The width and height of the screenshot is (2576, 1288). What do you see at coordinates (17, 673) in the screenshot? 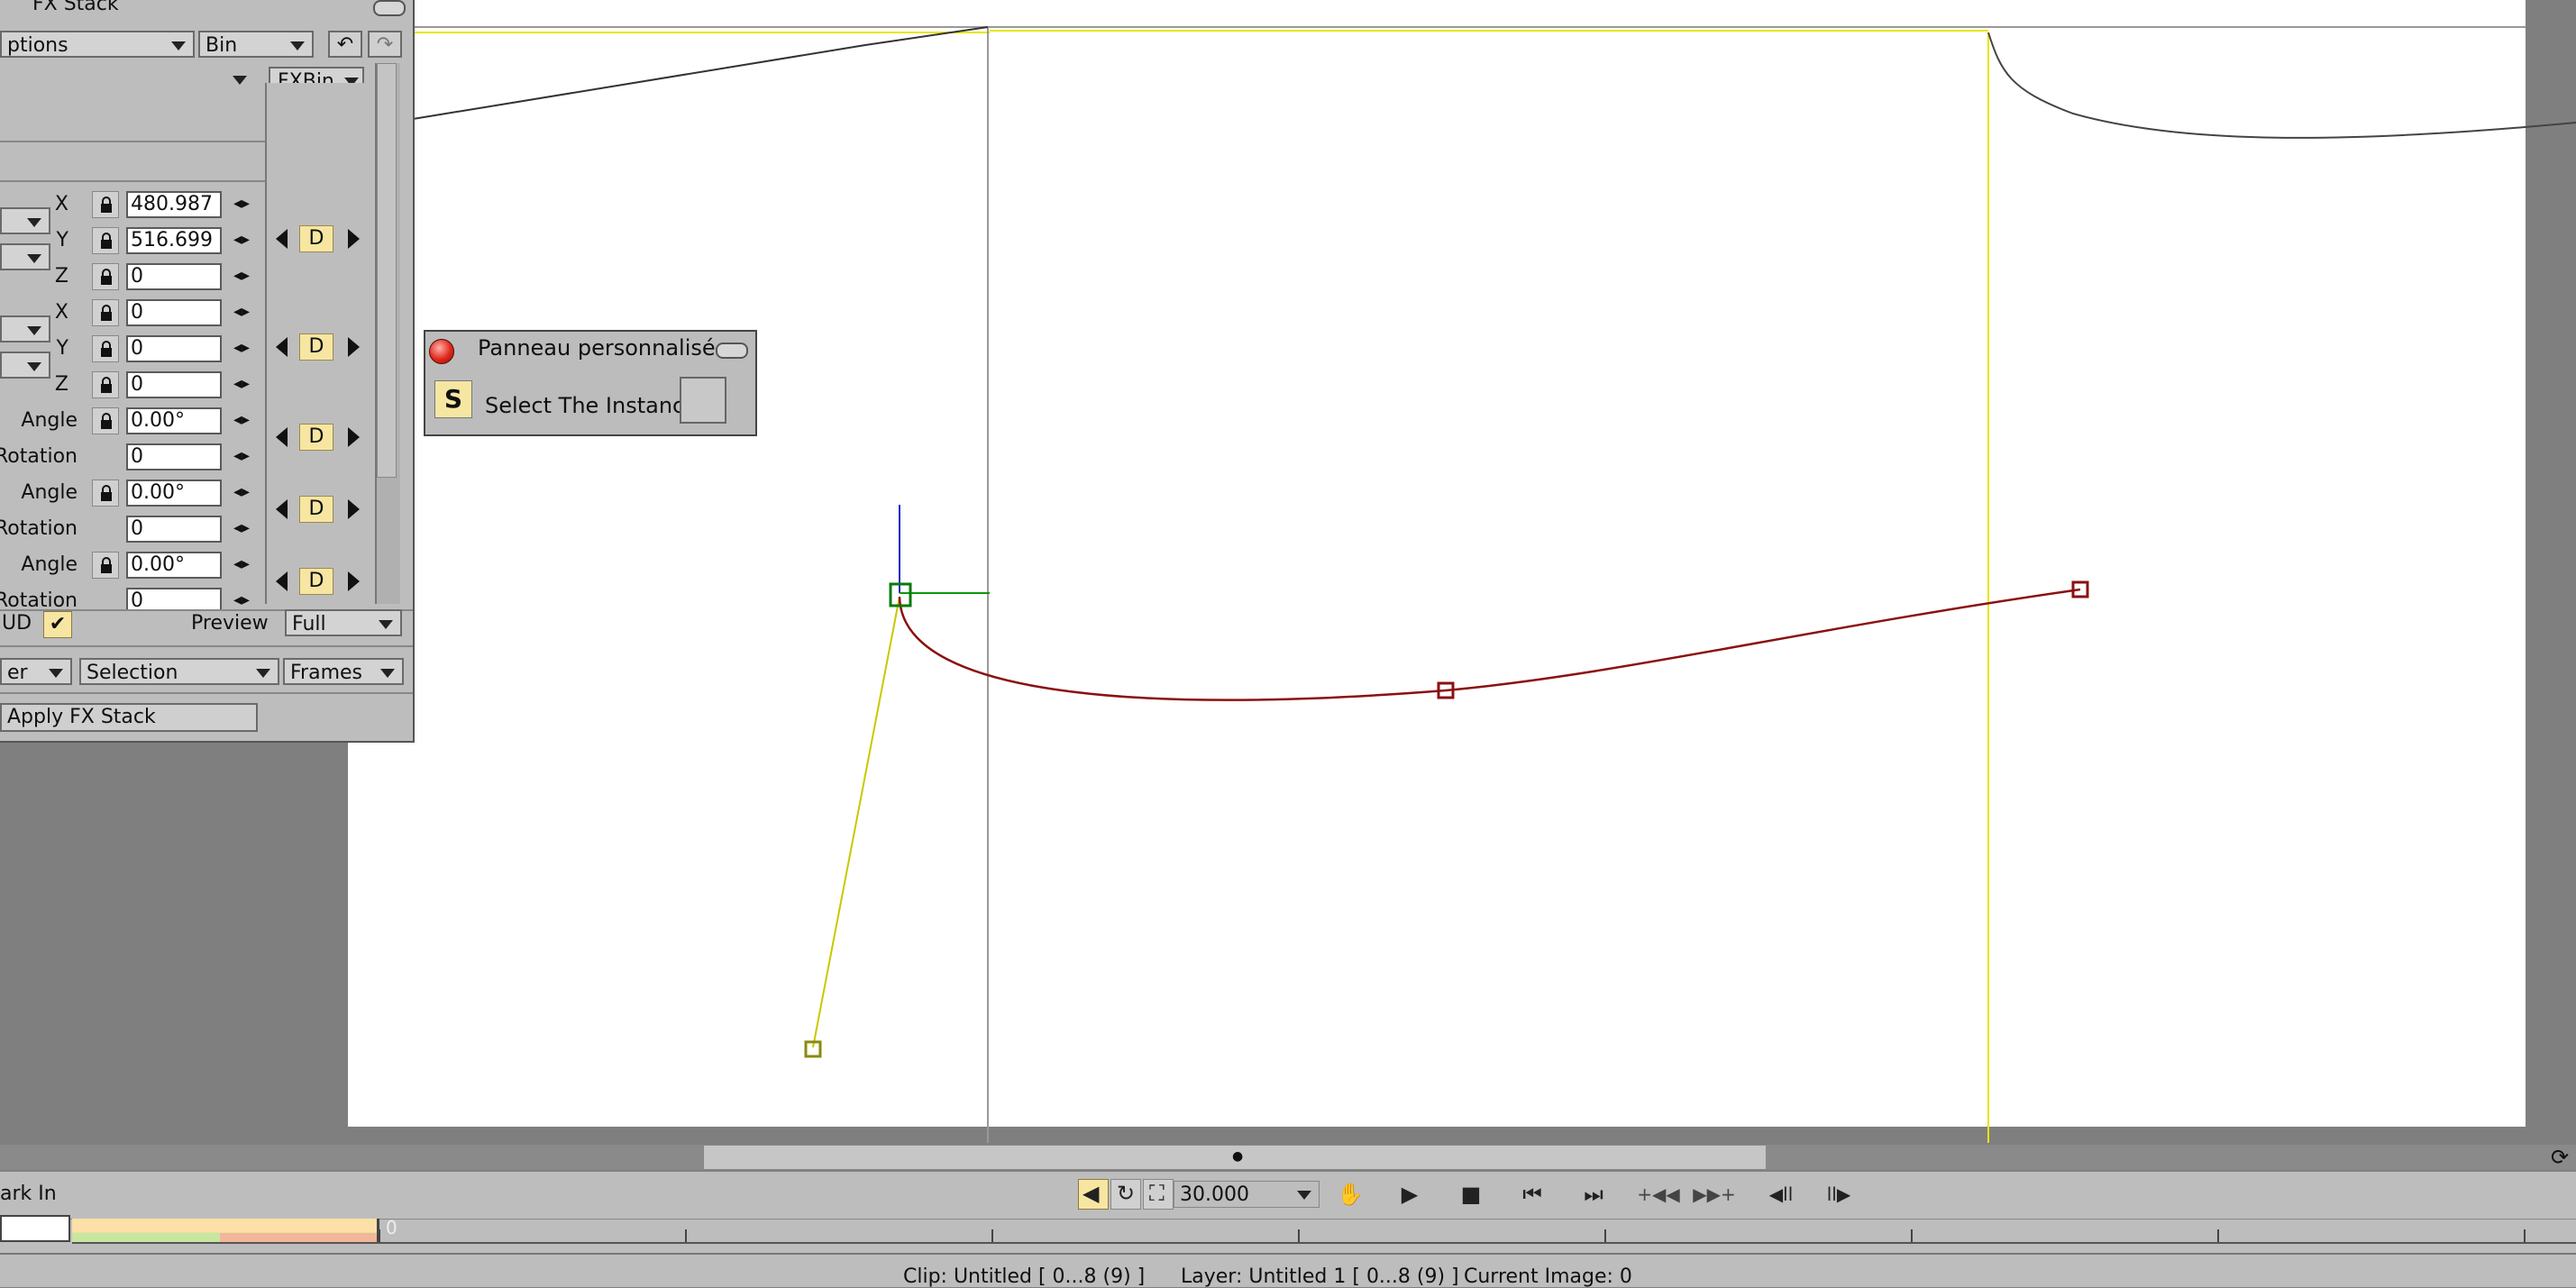
I see `render-dropdown-label: er` at bounding box center [17, 673].